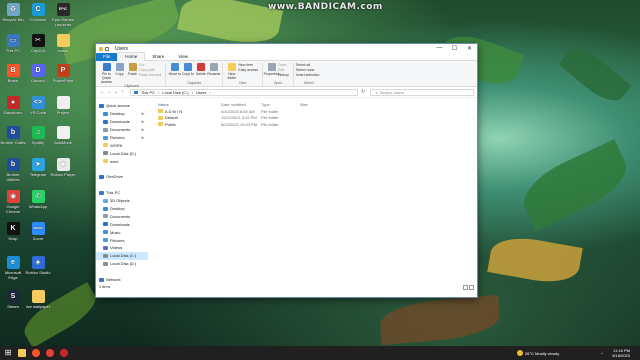 This screenshot has height=360, width=640. What do you see at coordinates (13, 202) in the screenshot?
I see `desktop-icon-google-chrome: ◉ Google Chrome` at bounding box center [13, 202].